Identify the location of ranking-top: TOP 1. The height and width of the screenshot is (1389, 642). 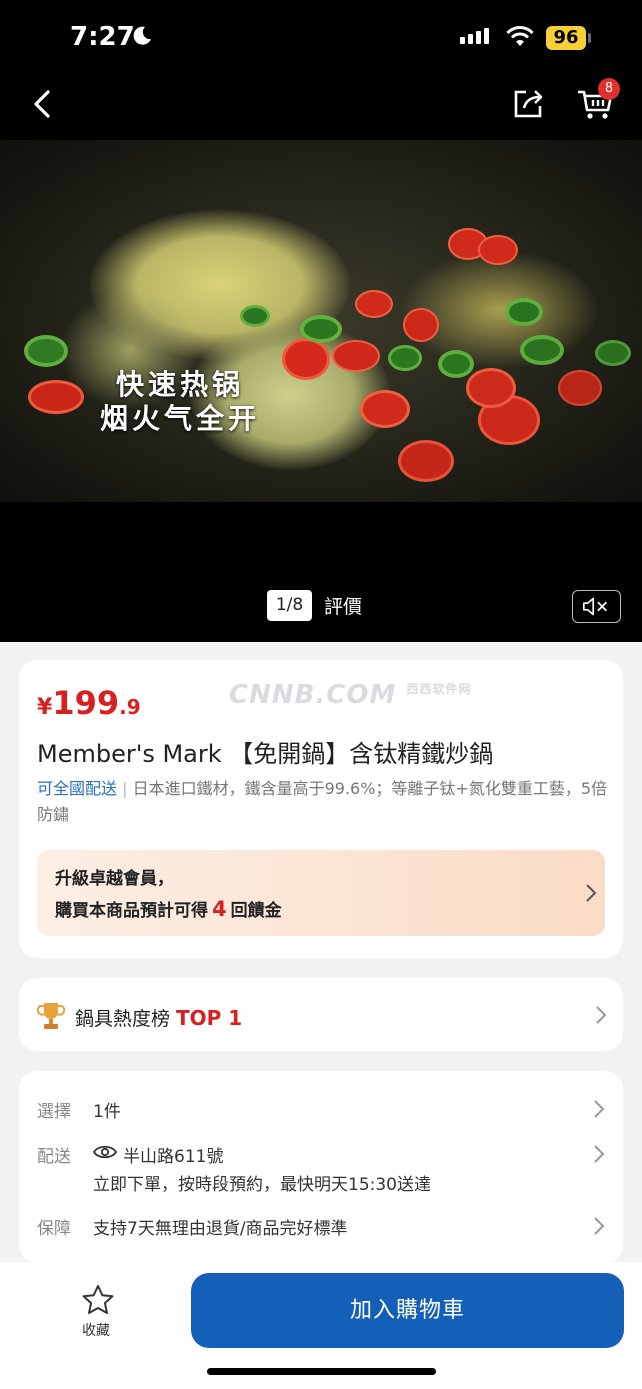
(209, 1018).